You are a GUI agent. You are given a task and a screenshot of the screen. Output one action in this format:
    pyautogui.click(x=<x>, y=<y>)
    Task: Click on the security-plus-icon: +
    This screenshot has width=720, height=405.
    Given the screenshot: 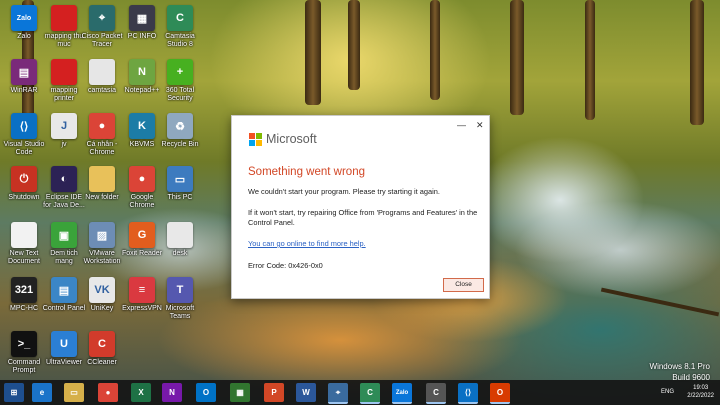 What is the action you would take?
    pyautogui.click(x=180, y=72)
    